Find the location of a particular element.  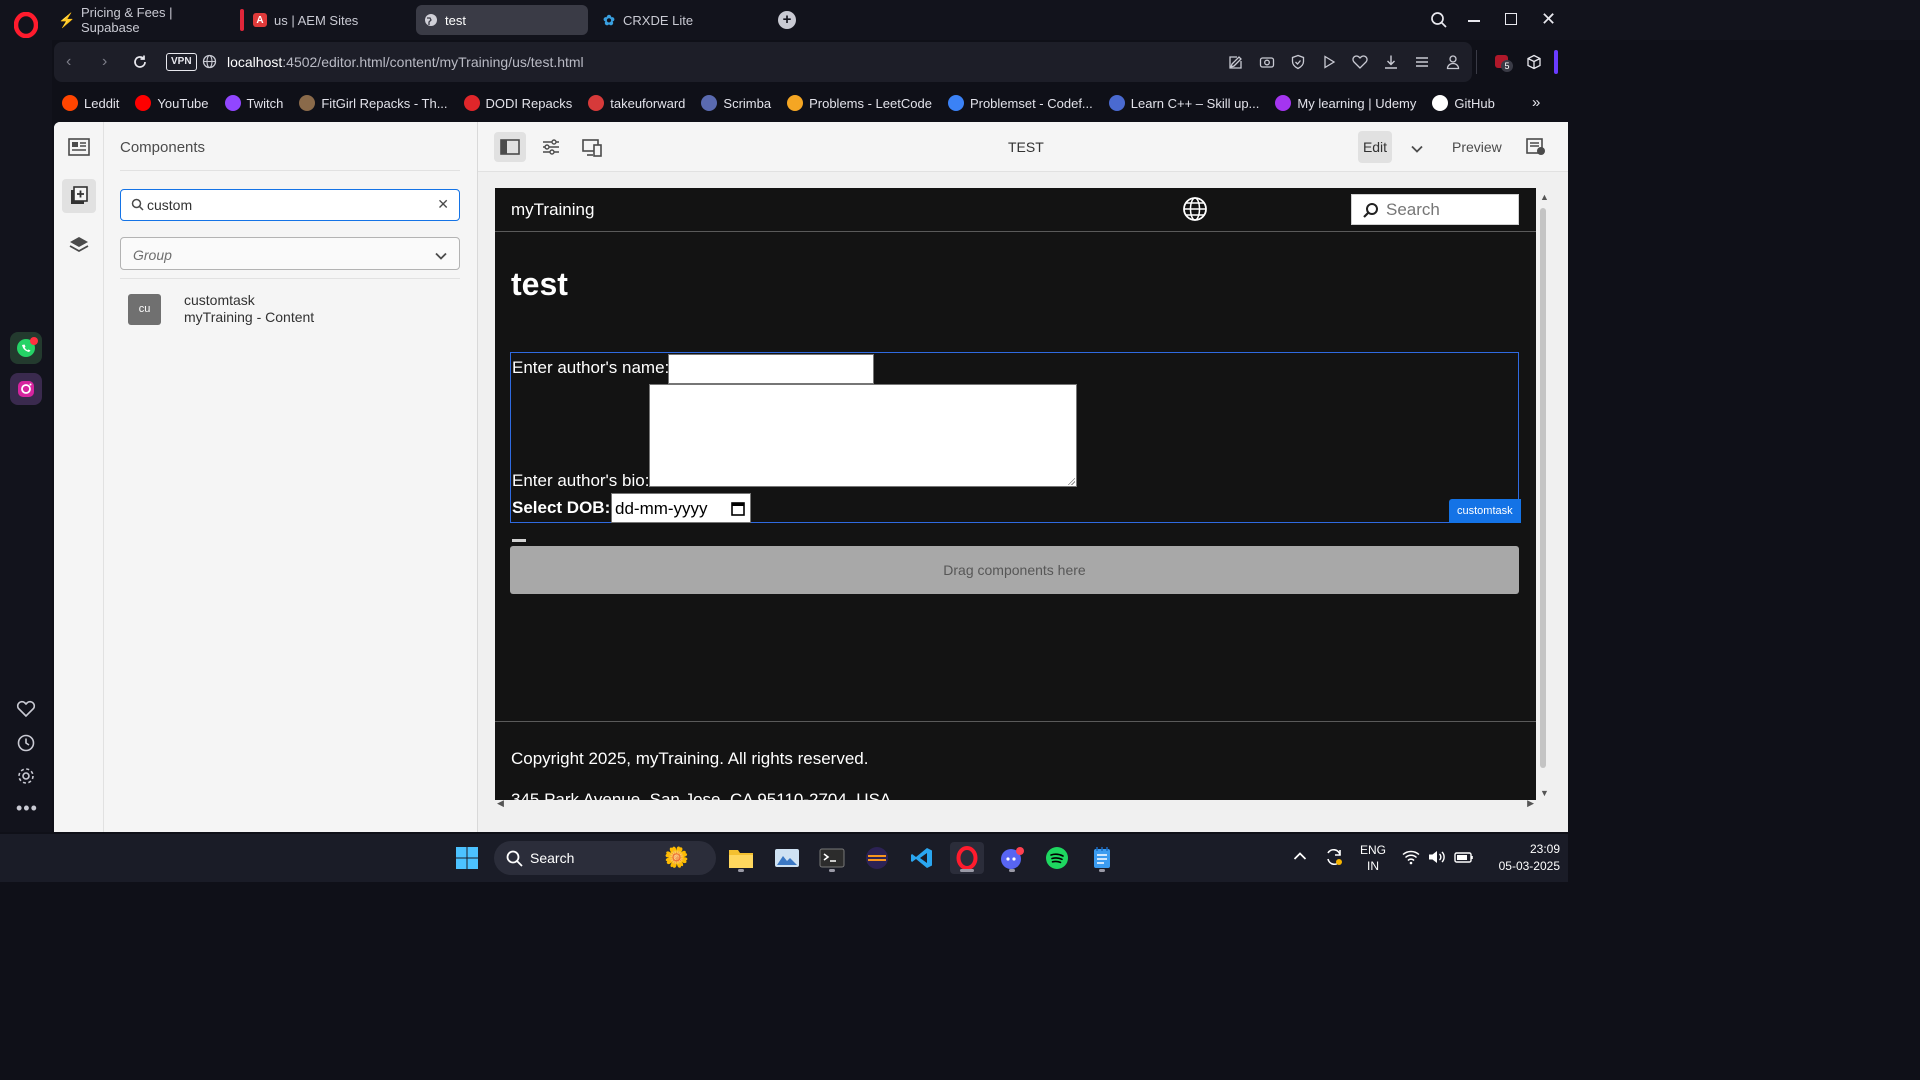

whatsapp-icon is located at coordinates (26, 348).